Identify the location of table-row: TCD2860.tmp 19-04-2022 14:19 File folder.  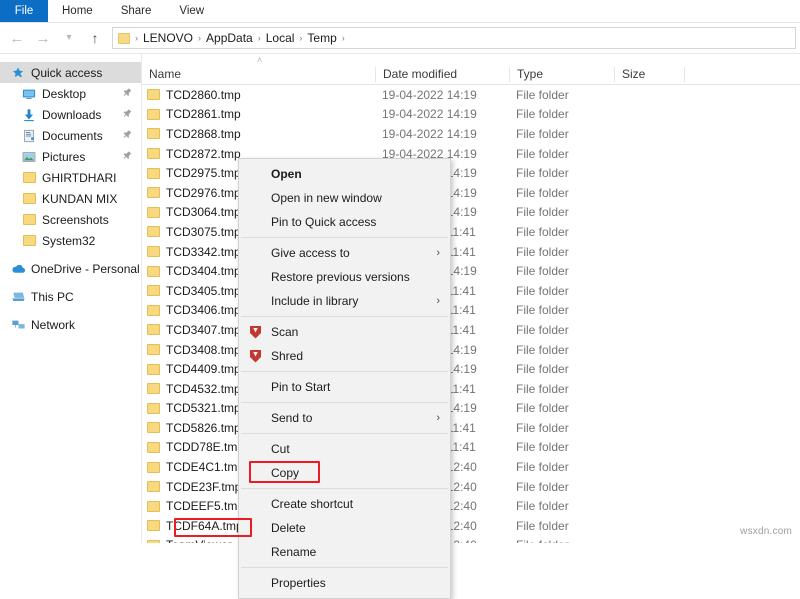
(471, 95).